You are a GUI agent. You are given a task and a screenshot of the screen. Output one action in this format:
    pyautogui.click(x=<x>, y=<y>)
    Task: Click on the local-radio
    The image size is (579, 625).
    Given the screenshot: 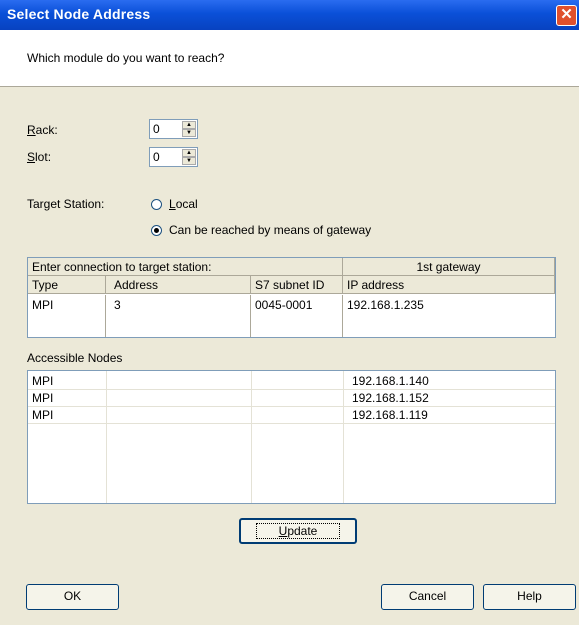 What is the action you would take?
    pyautogui.click(x=156, y=204)
    